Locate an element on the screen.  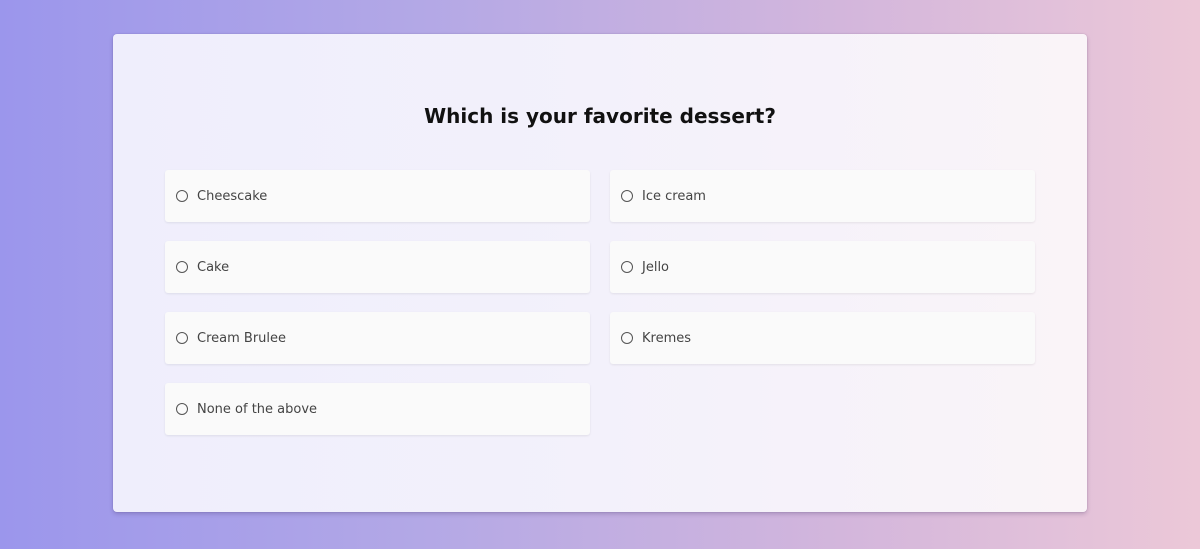
option-label: Kremes is located at coordinates (667, 338).